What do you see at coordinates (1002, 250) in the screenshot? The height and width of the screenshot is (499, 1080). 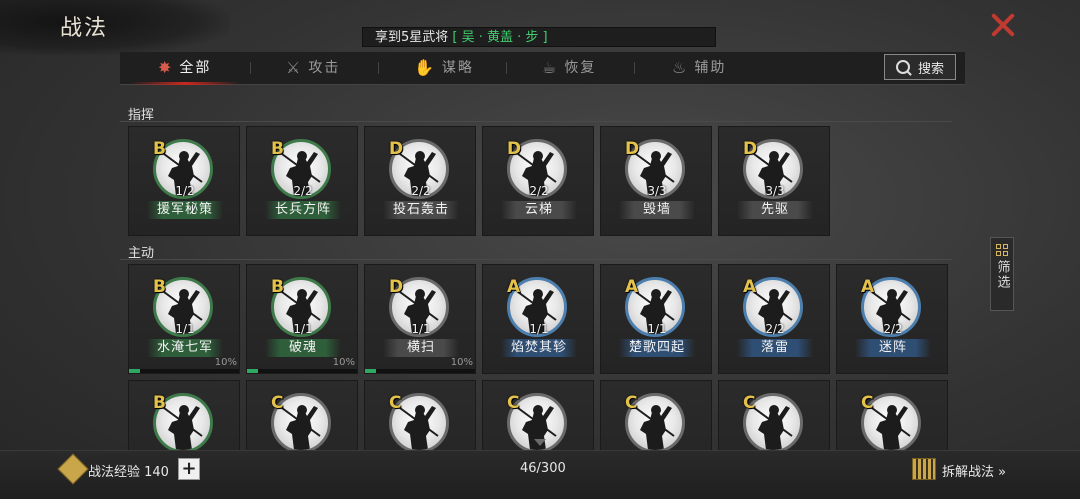 I see `grid-icon` at bounding box center [1002, 250].